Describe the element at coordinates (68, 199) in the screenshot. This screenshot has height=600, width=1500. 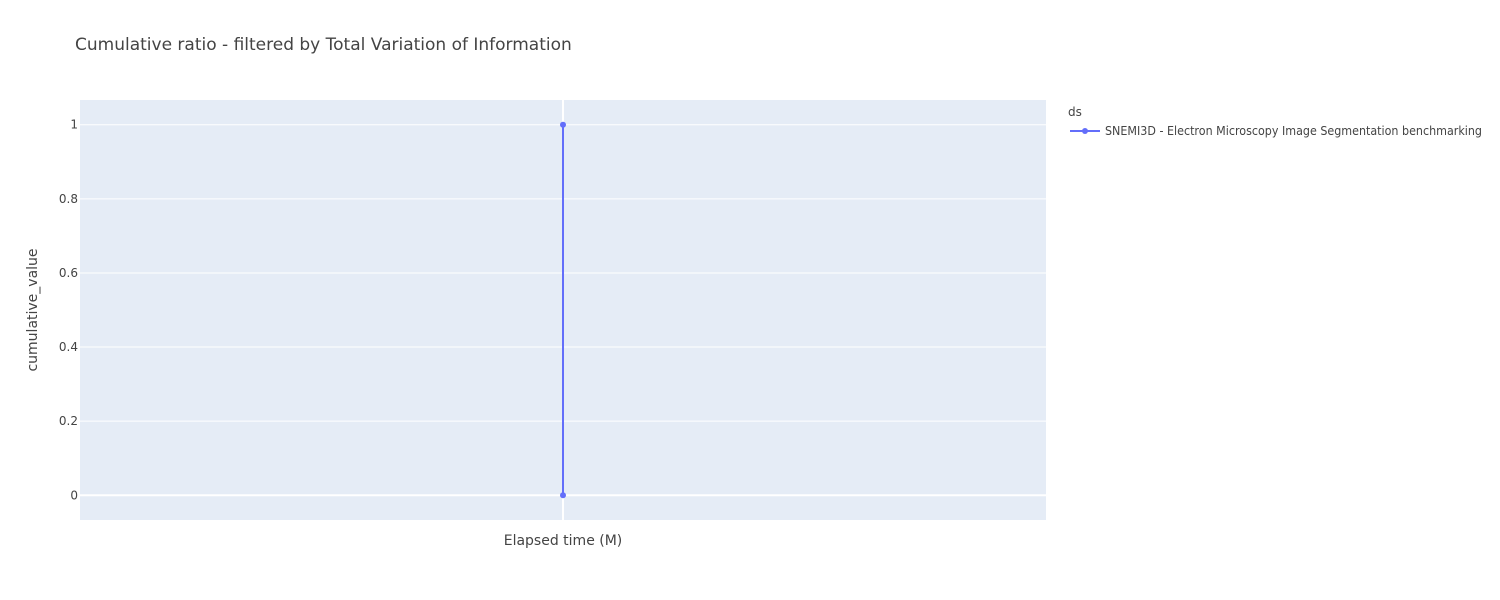
I see `y-tick-label: 0.8` at that location.